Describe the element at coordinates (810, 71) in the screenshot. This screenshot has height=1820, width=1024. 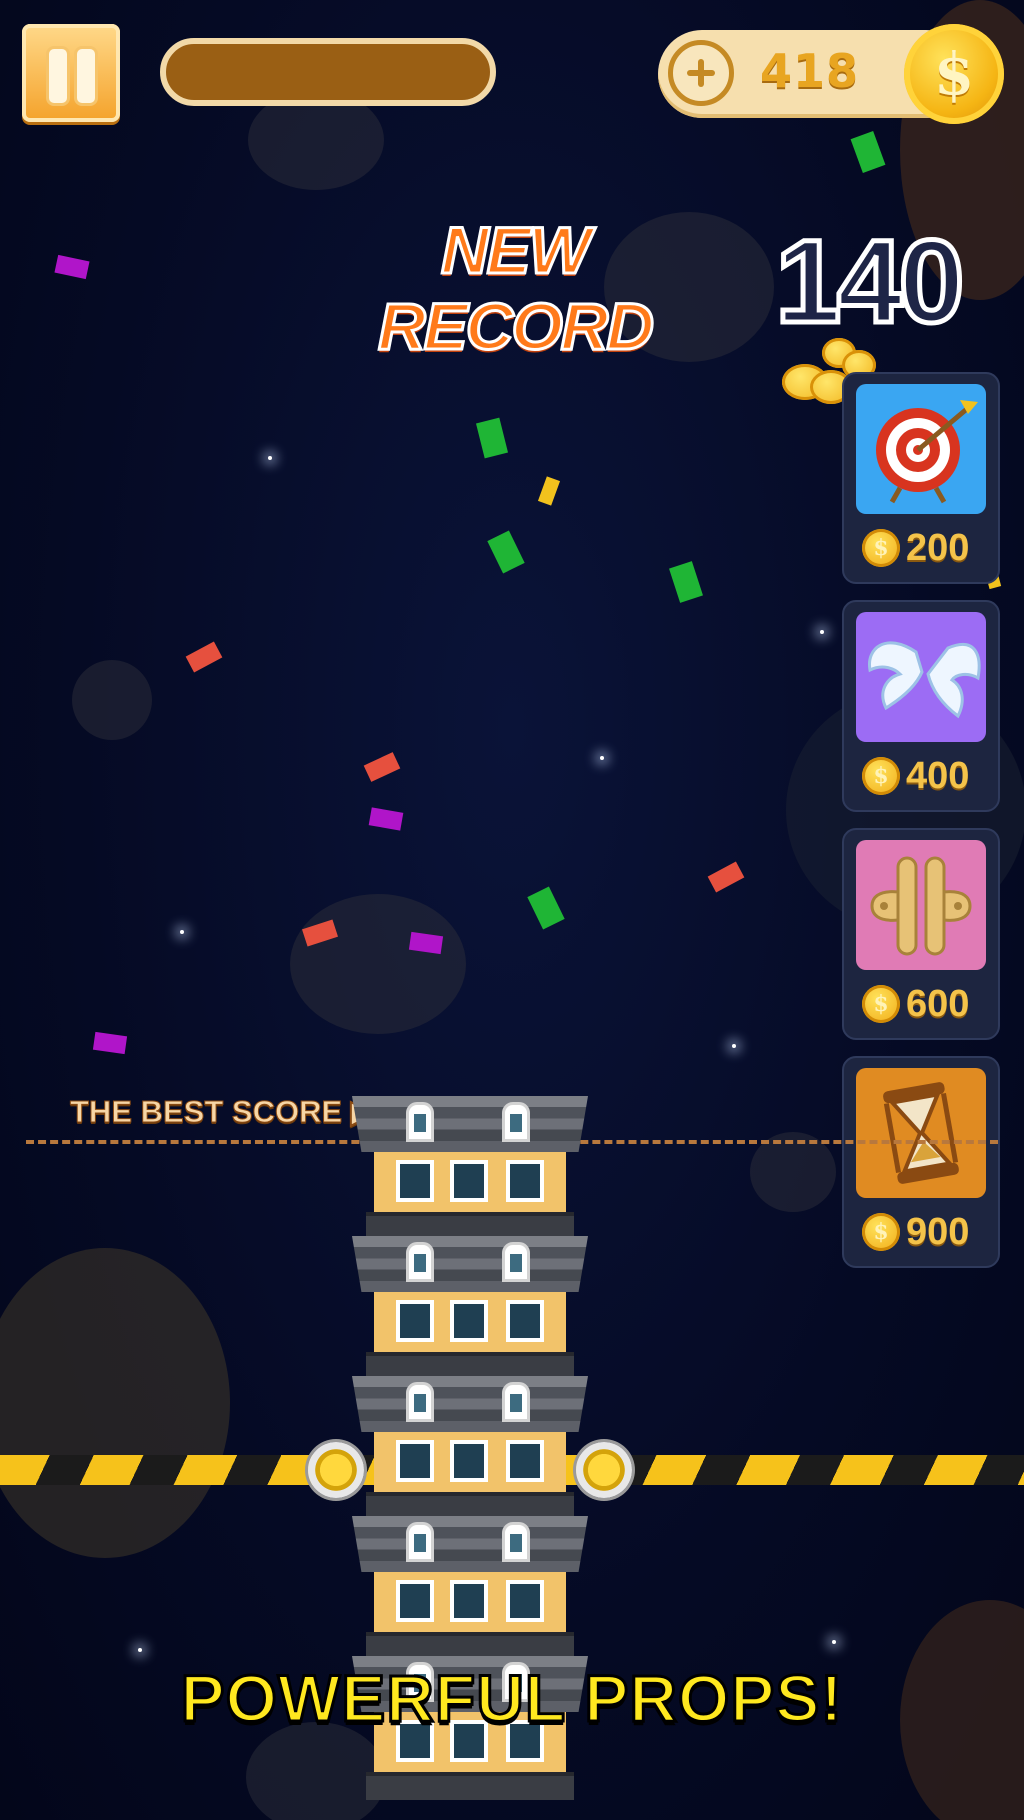
I see `coin-count: 418` at that location.